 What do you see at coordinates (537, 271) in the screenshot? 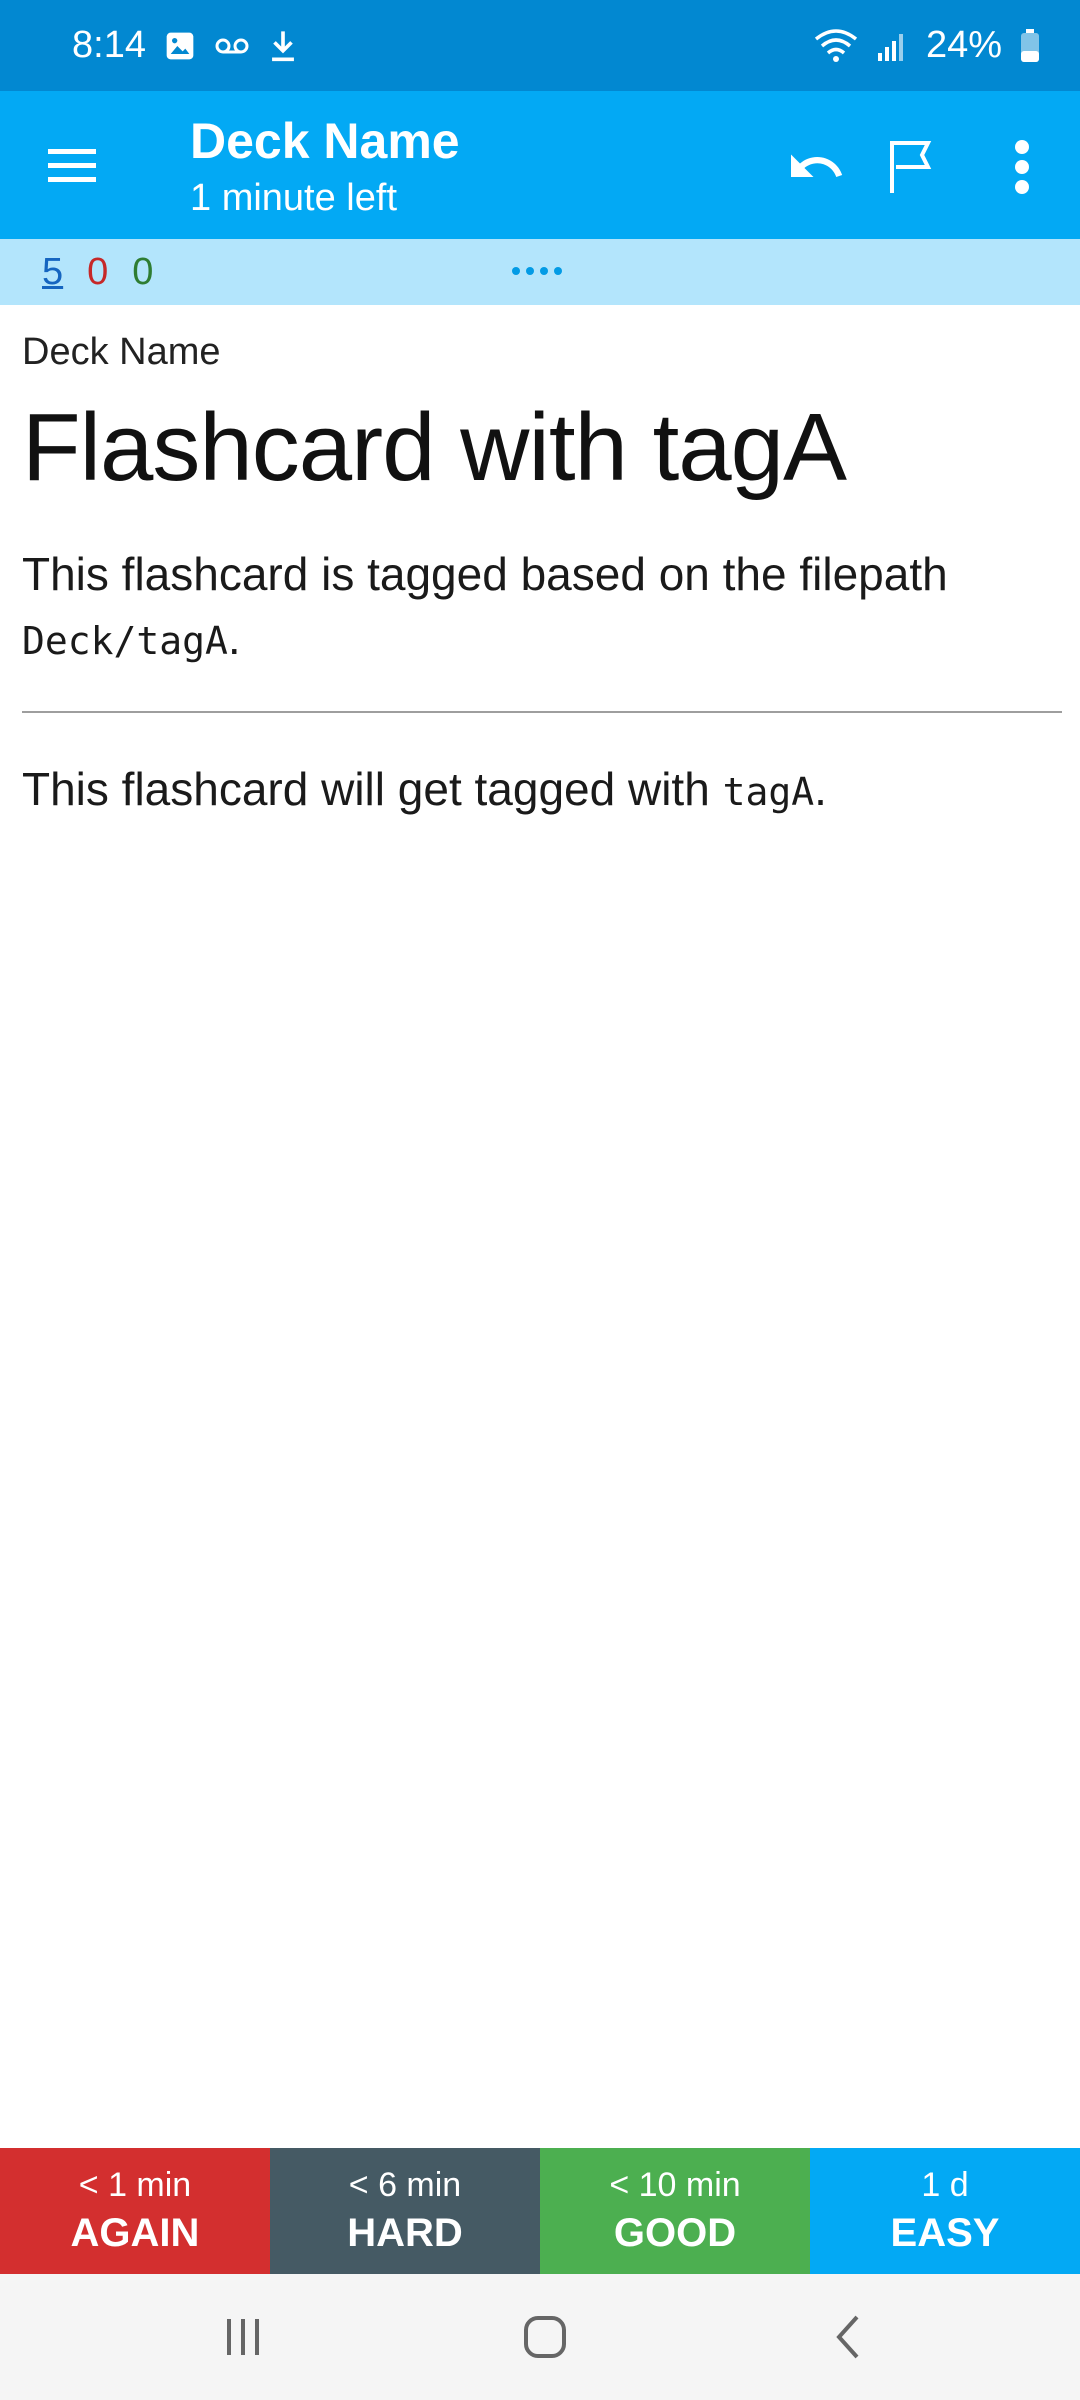
I see `drag-handle-icon` at bounding box center [537, 271].